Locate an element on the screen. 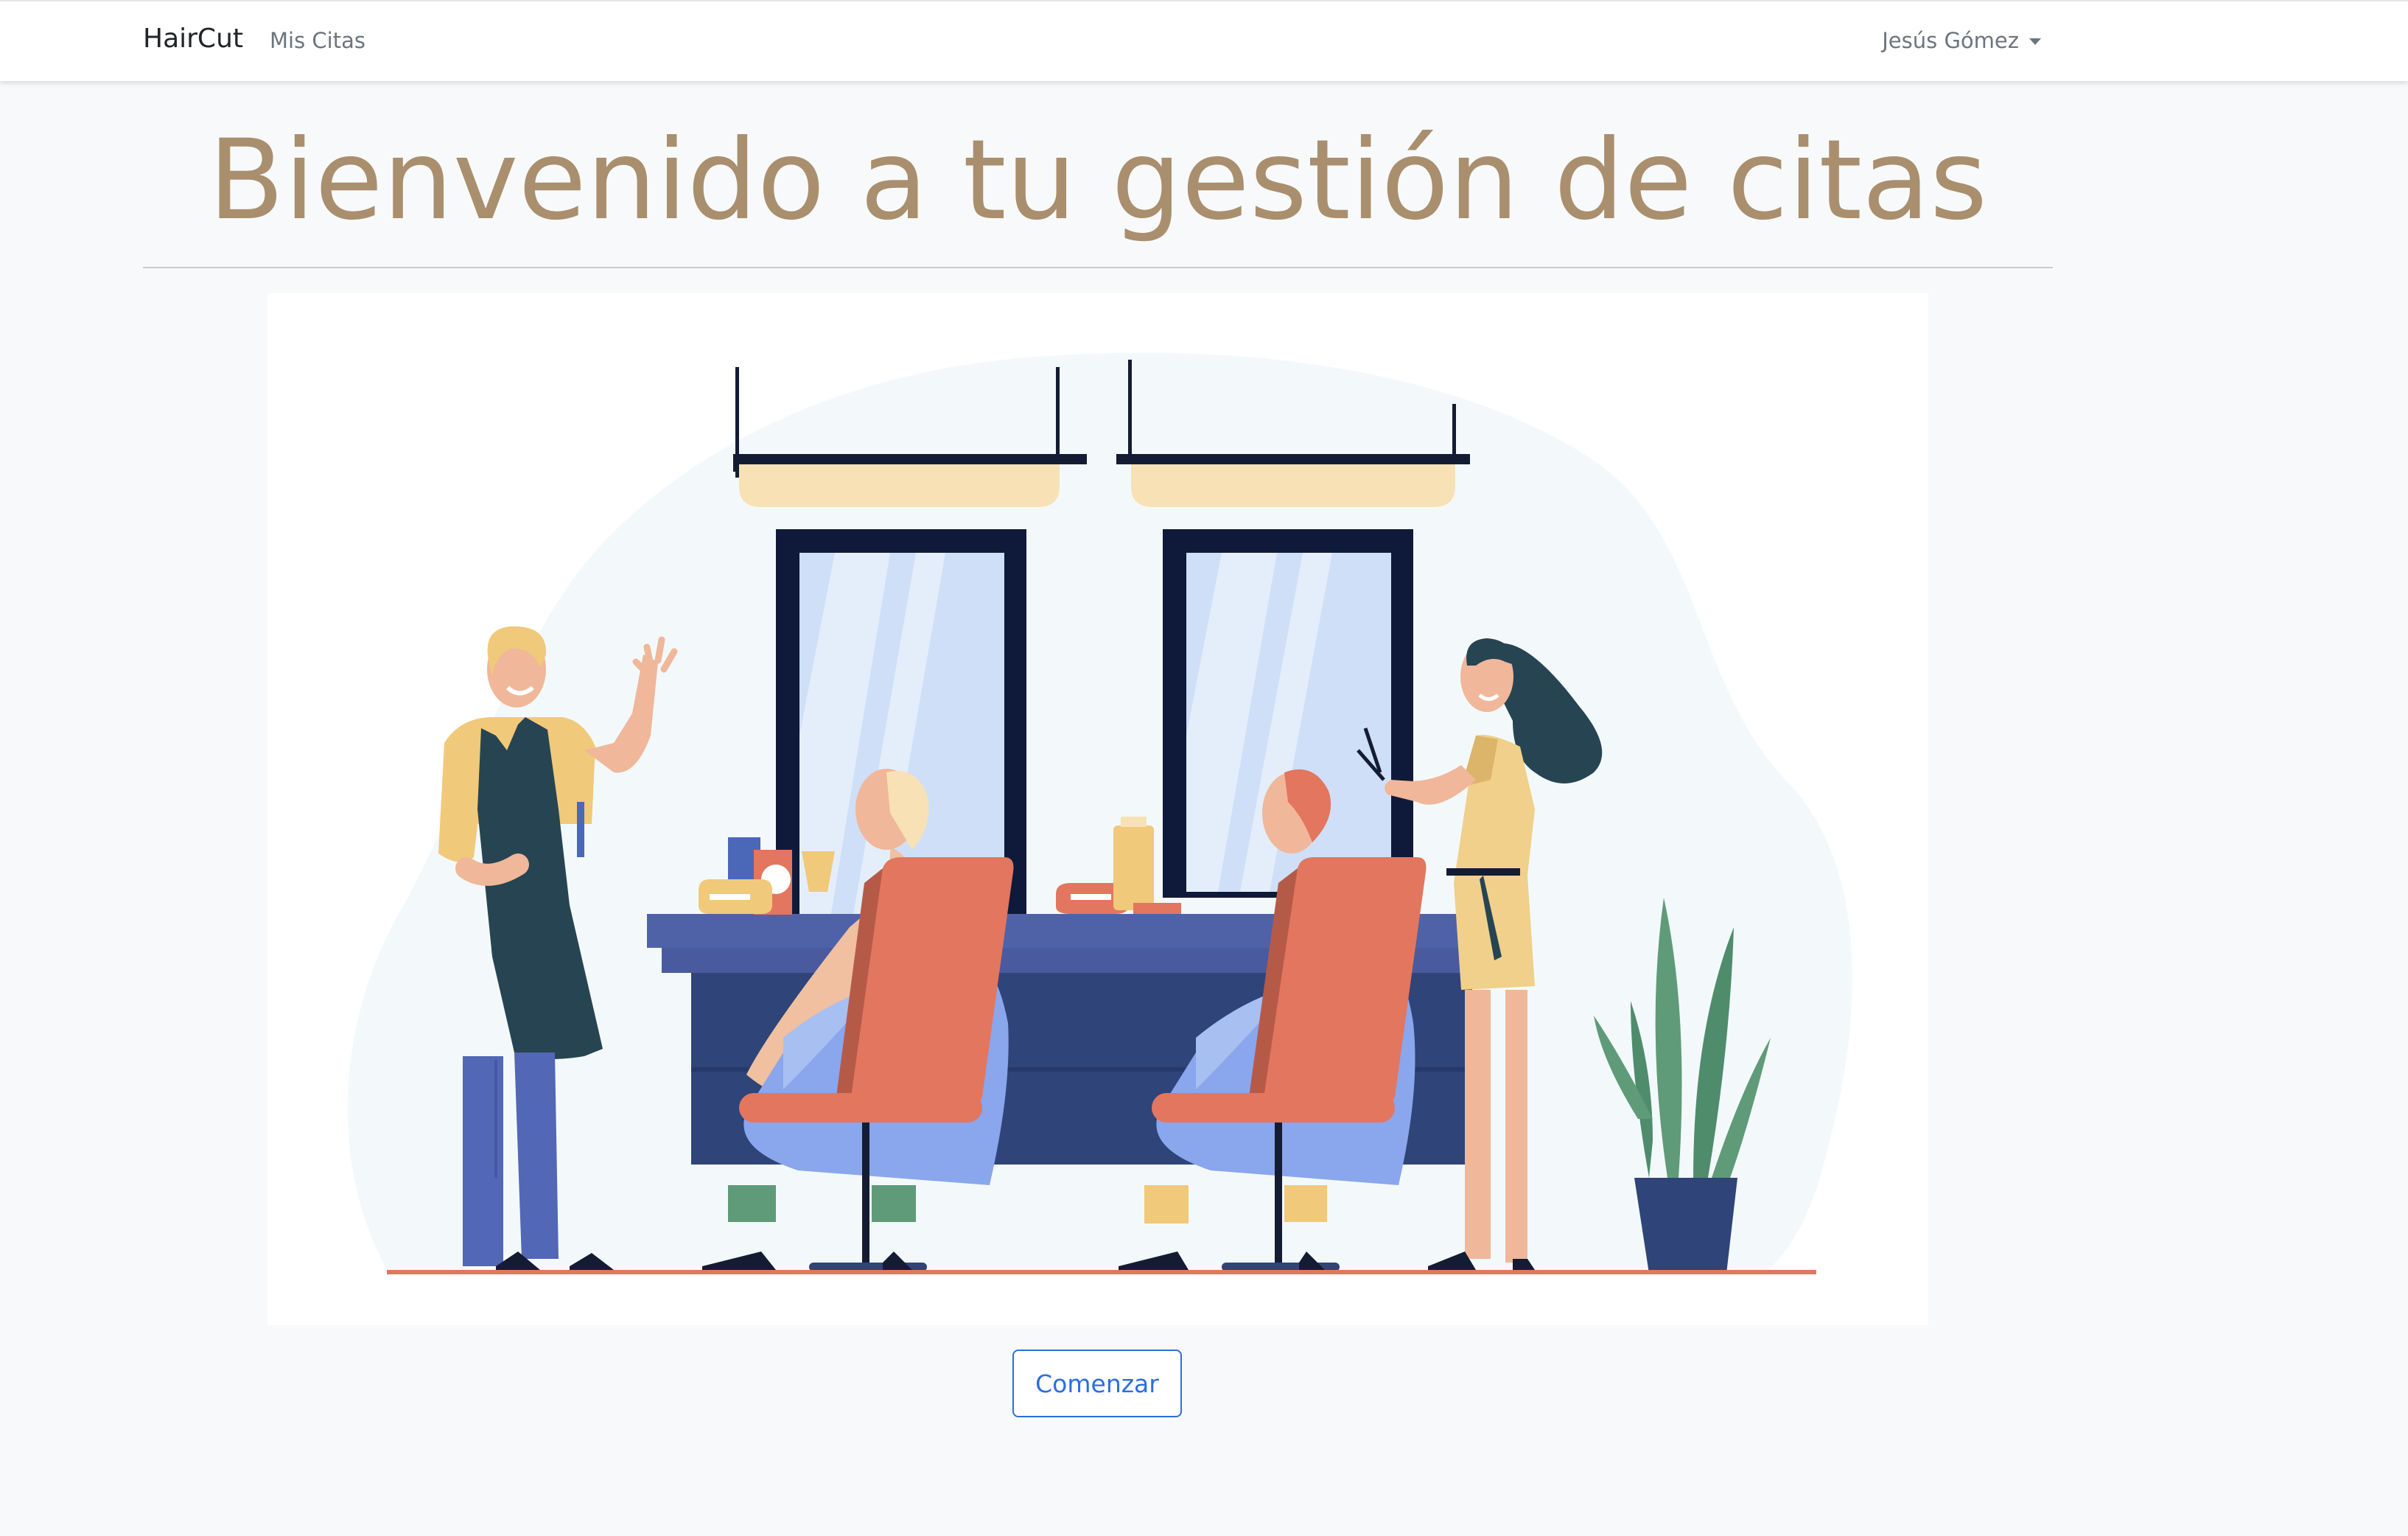 This screenshot has width=2408, height=1536. page-title: Bienvenido a tu gestión de citas is located at coordinates (1098, 180).